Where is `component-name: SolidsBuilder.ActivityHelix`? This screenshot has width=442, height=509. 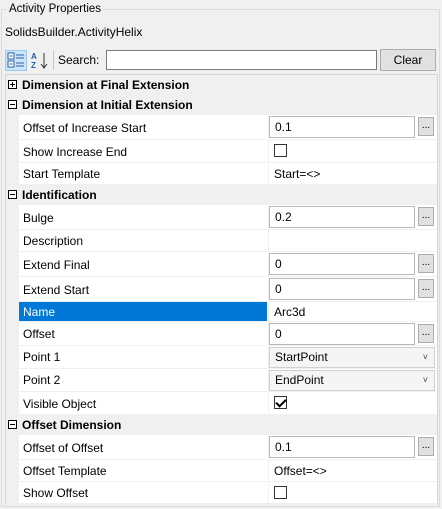 component-name: SolidsBuilder.ActivityHelix is located at coordinates (74, 32).